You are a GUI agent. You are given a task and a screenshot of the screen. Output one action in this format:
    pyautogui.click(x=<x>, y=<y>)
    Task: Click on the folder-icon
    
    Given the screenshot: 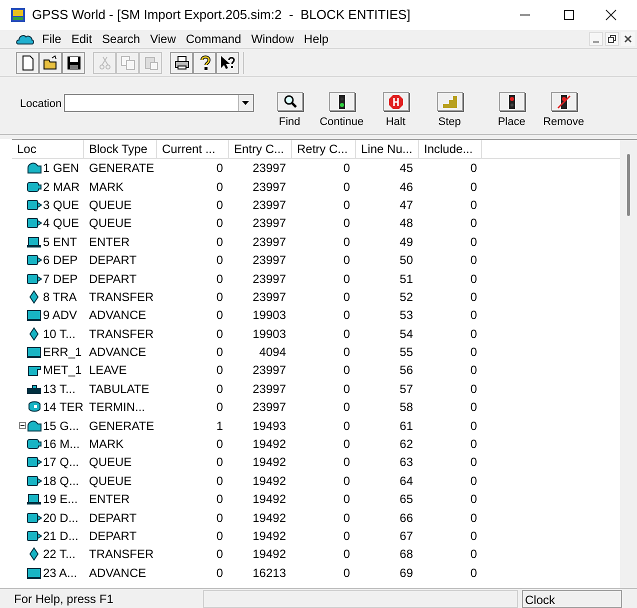 What is the action you would take?
    pyautogui.click(x=50, y=63)
    